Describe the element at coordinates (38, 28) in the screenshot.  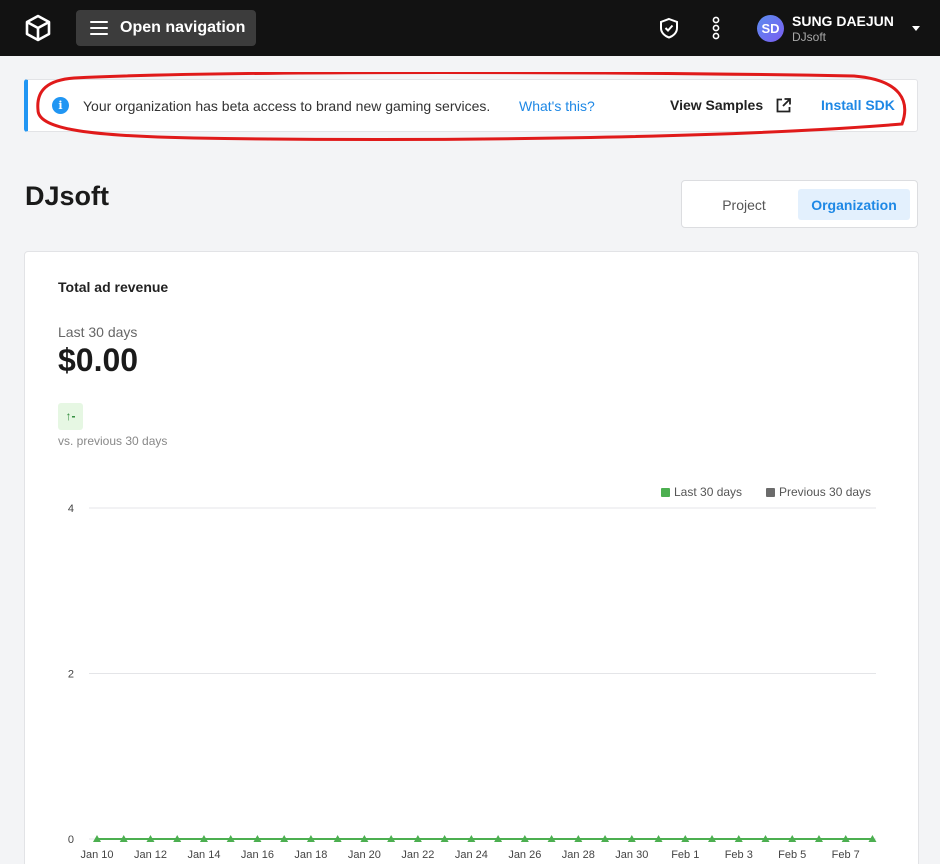
I see `unity-logo-icon` at that location.